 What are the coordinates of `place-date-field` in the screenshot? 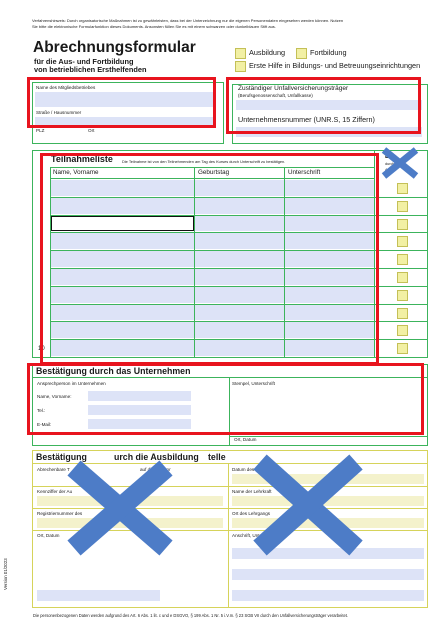 It's located at (98, 595).